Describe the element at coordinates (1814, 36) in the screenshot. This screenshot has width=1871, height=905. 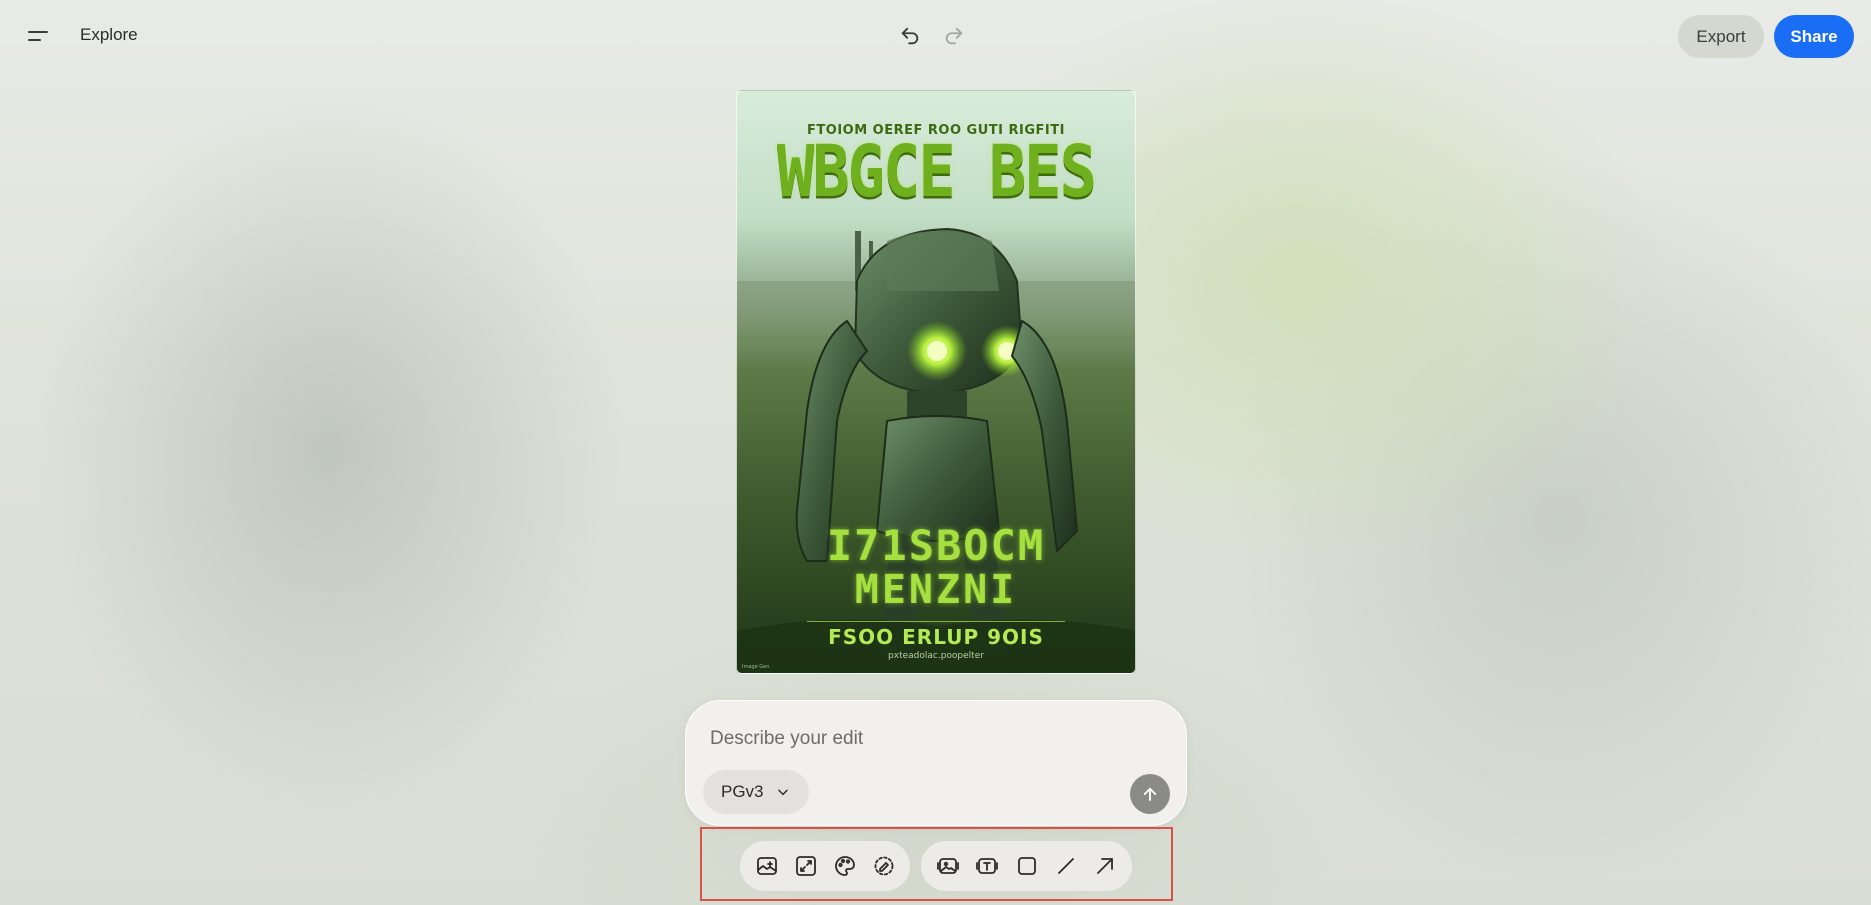
I see `share-button: Share` at that location.